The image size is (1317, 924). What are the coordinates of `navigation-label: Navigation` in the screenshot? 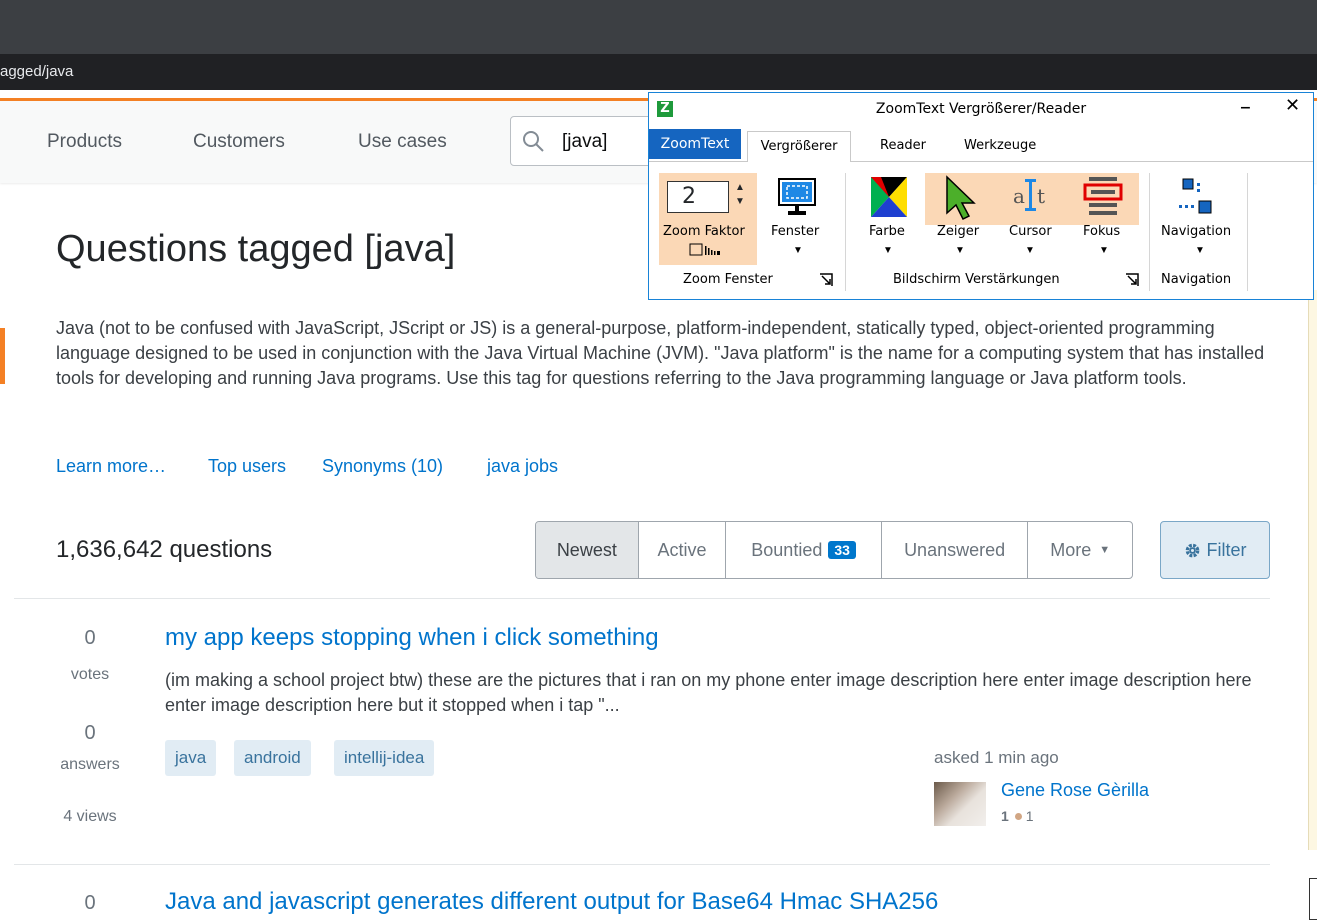 It's located at (1196, 231).